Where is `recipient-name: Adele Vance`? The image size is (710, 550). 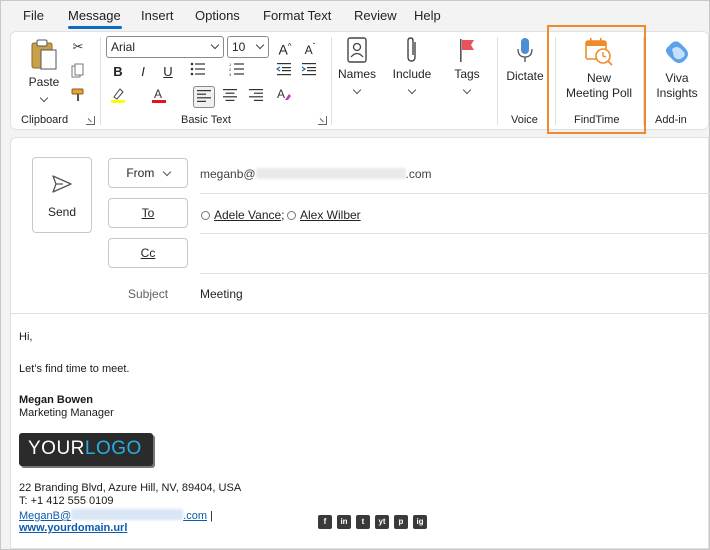 recipient-name: Adele Vance is located at coordinates (248, 215).